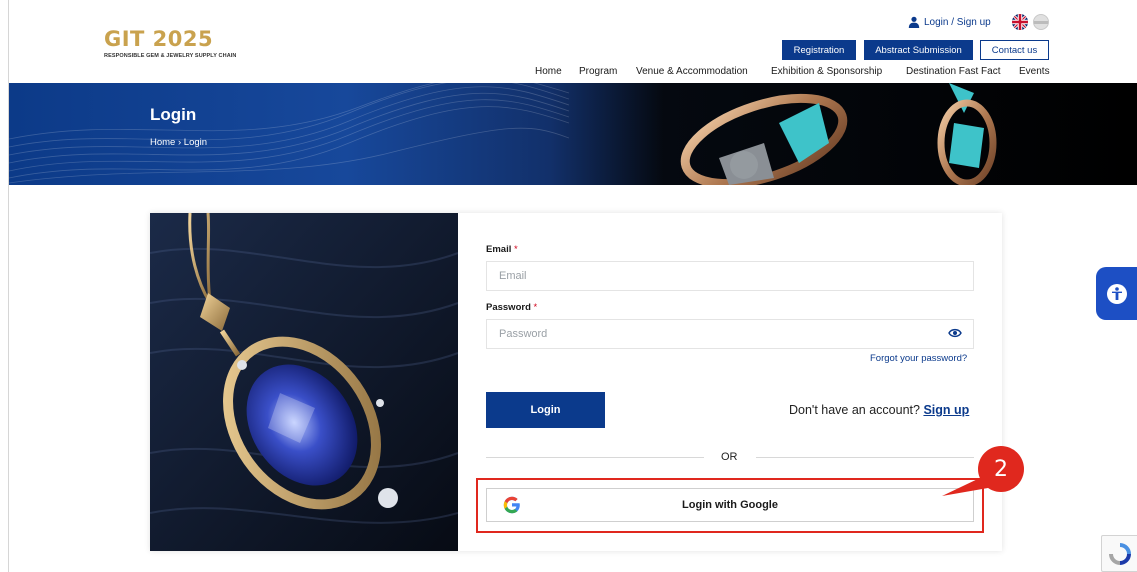  What do you see at coordinates (730, 276) in the screenshot?
I see `email-input` at bounding box center [730, 276].